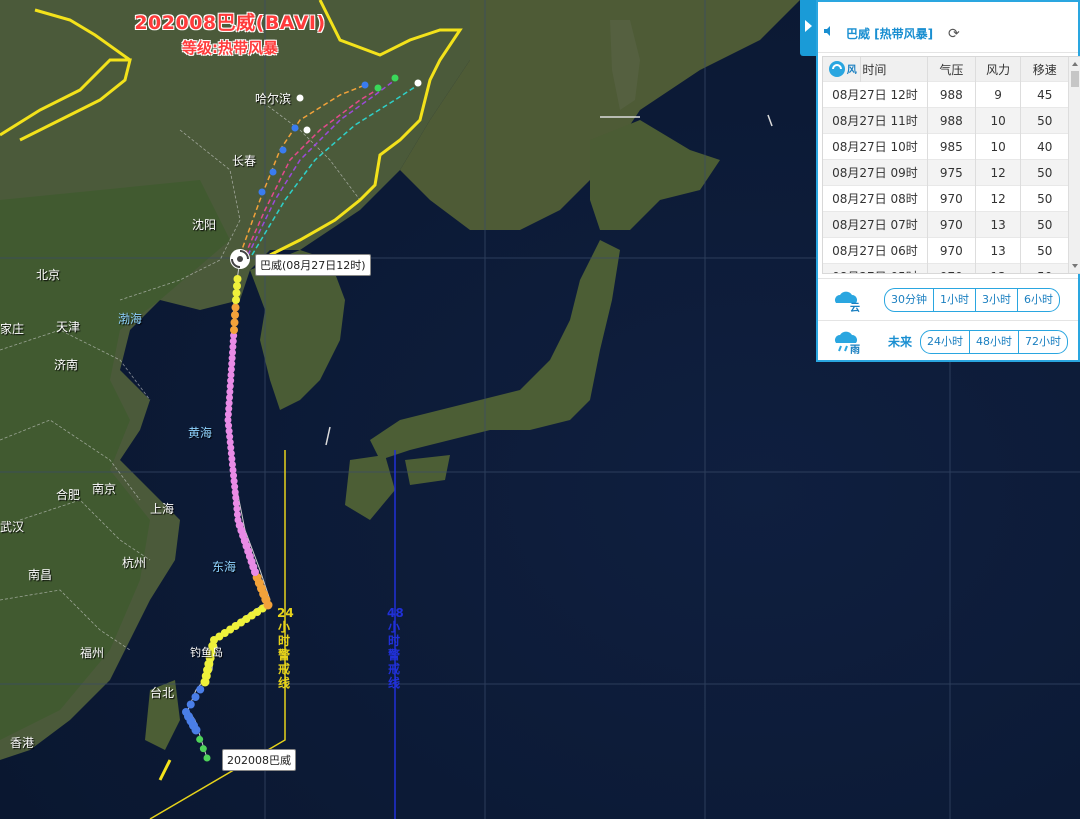 The height and width of the screenshot is (819, 1080). I want to click on row-time: 08月27日 07时, so click(875, 224).